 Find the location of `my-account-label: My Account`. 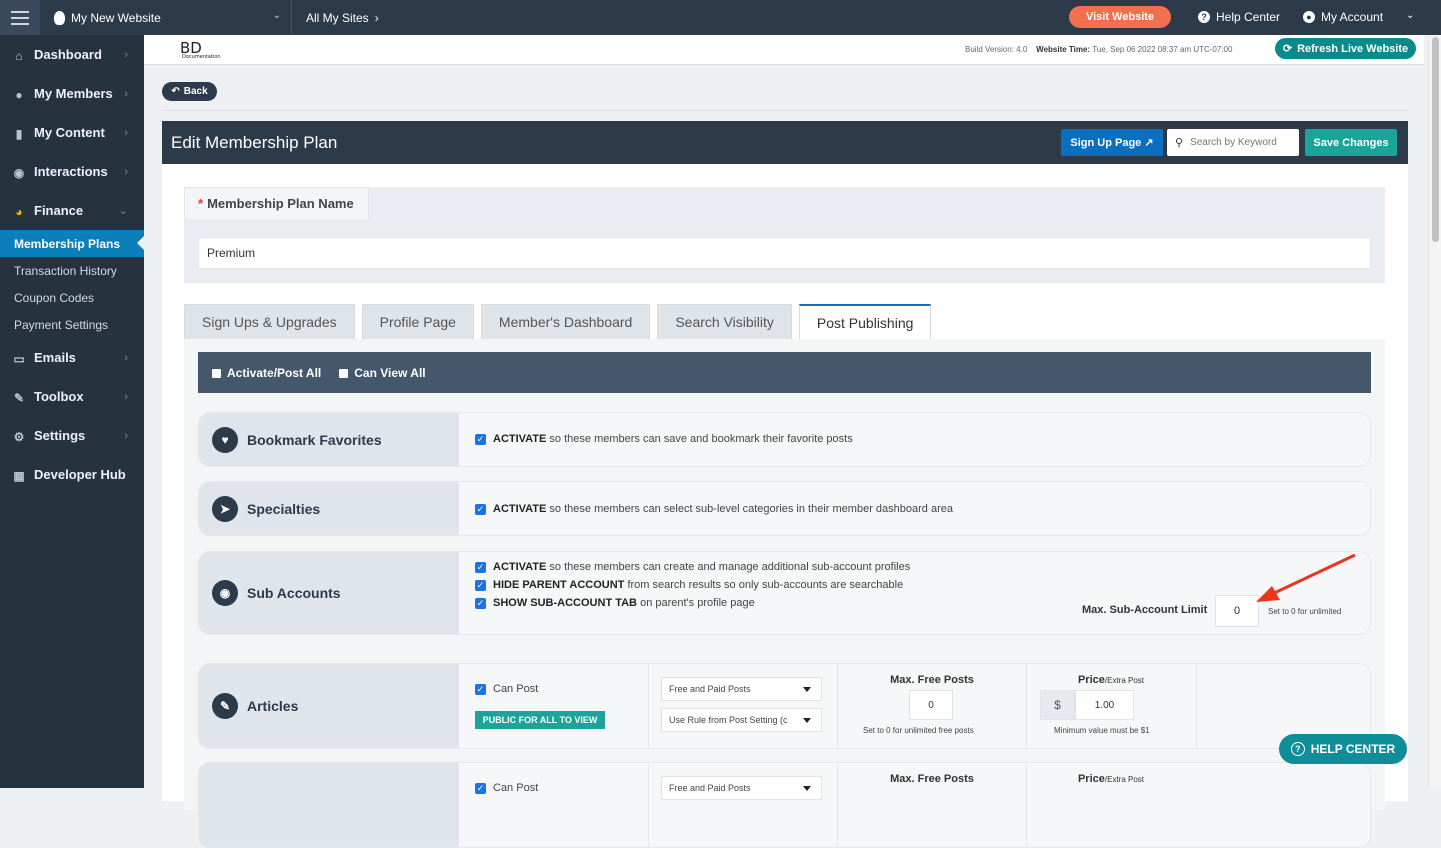

my-account-label: My Account is located at coordinates (1352, 17).